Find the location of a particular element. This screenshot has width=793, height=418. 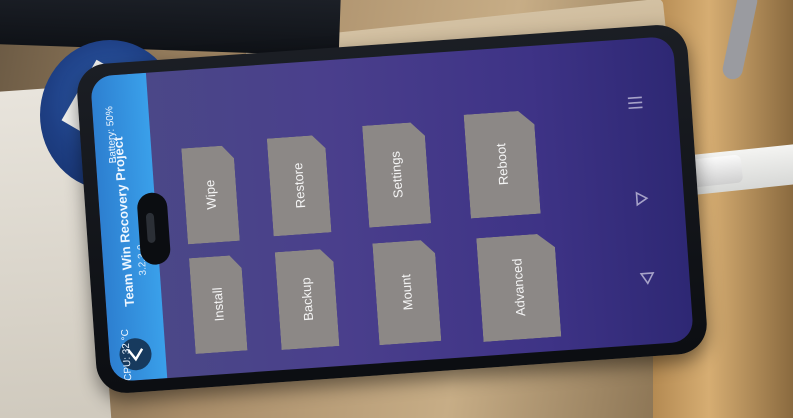

cpu-temperature: CPU: 32 °C is located at coordinates (127, 355).